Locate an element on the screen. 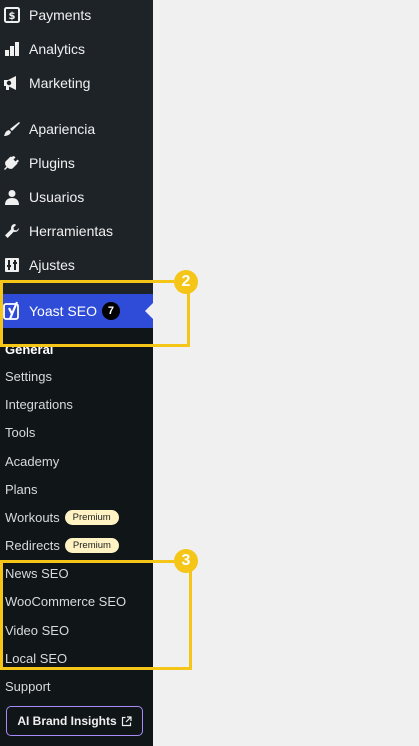 The height and width of the screenshot is (746, 419). paintbrush-icon is located at coordinates (12, 129).